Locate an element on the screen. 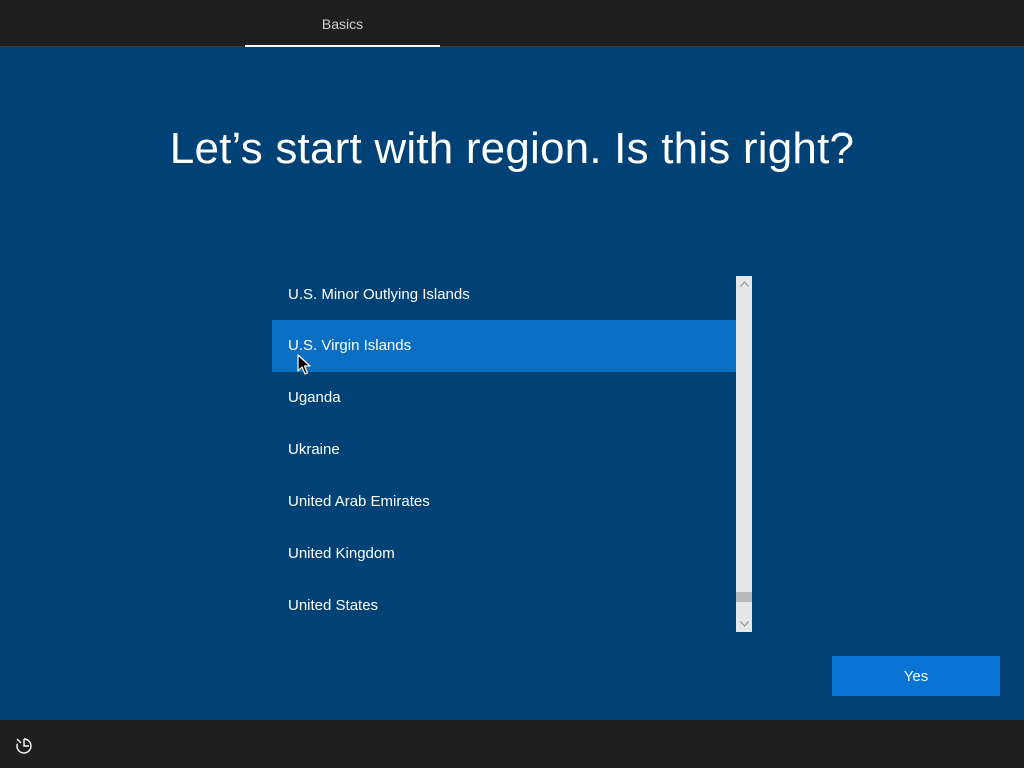 This screenshot has height=768, width=1024. list-item: United Arab Emirates is located at coordinates (504, 502).